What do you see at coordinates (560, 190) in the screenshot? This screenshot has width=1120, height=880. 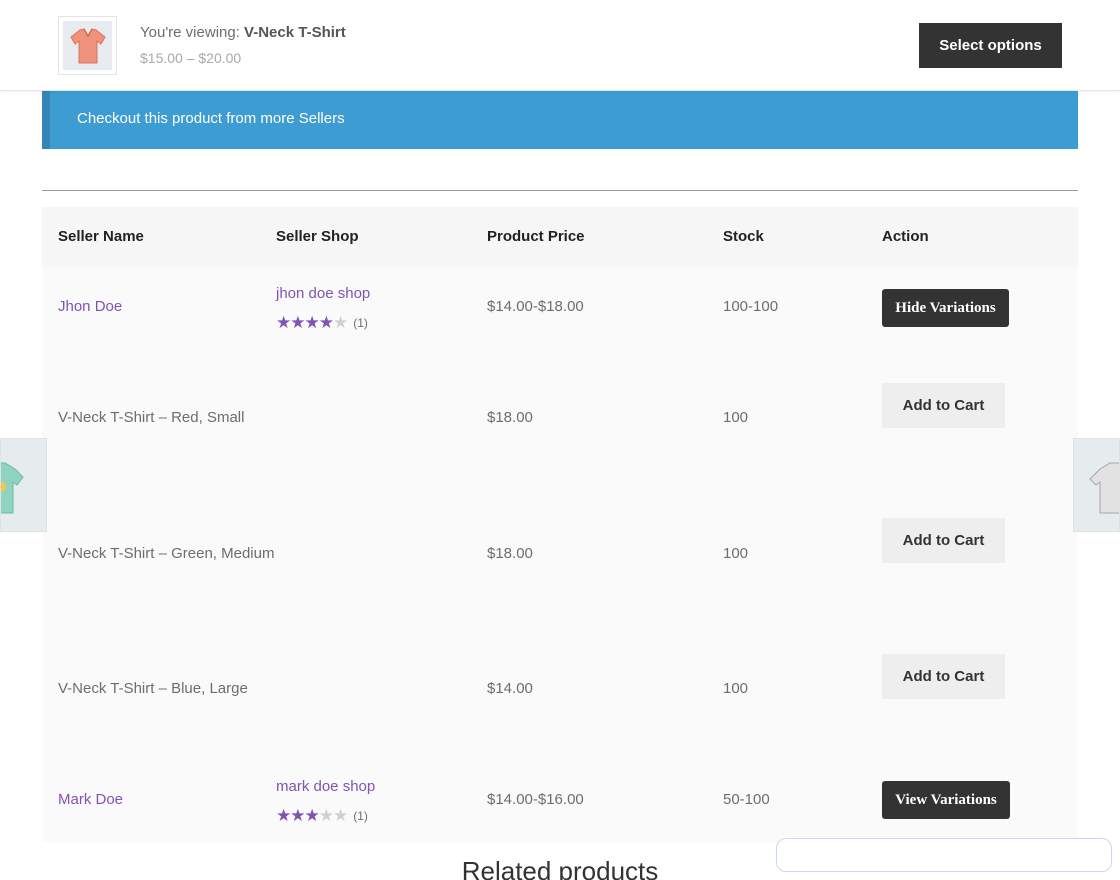 I see `divider` at bounding box center [560, 190].